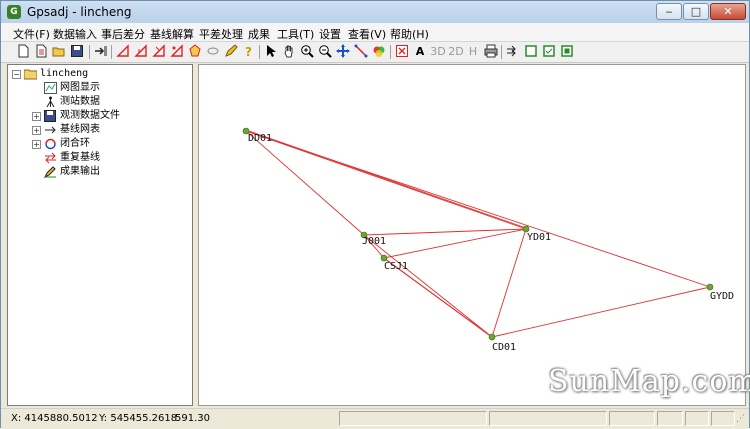 The width and height of the screenshot is (750, 429). I want to click on tree-item-baseline-table: + 基线网表, so click(98, 130).